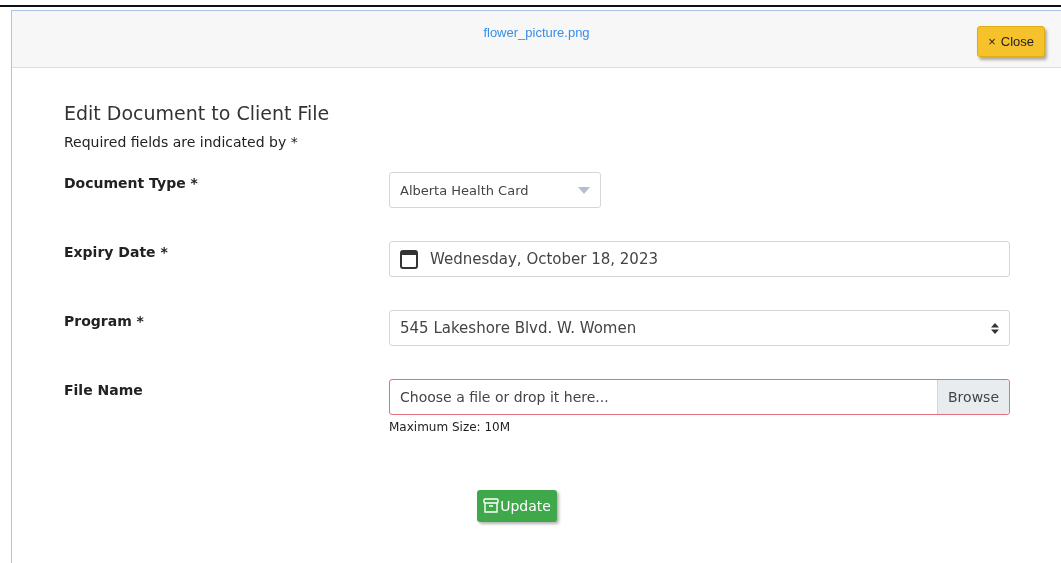 The height and width of the screenshot is (563, 1061). I want to click on calendar-icon, so click(409, 259).